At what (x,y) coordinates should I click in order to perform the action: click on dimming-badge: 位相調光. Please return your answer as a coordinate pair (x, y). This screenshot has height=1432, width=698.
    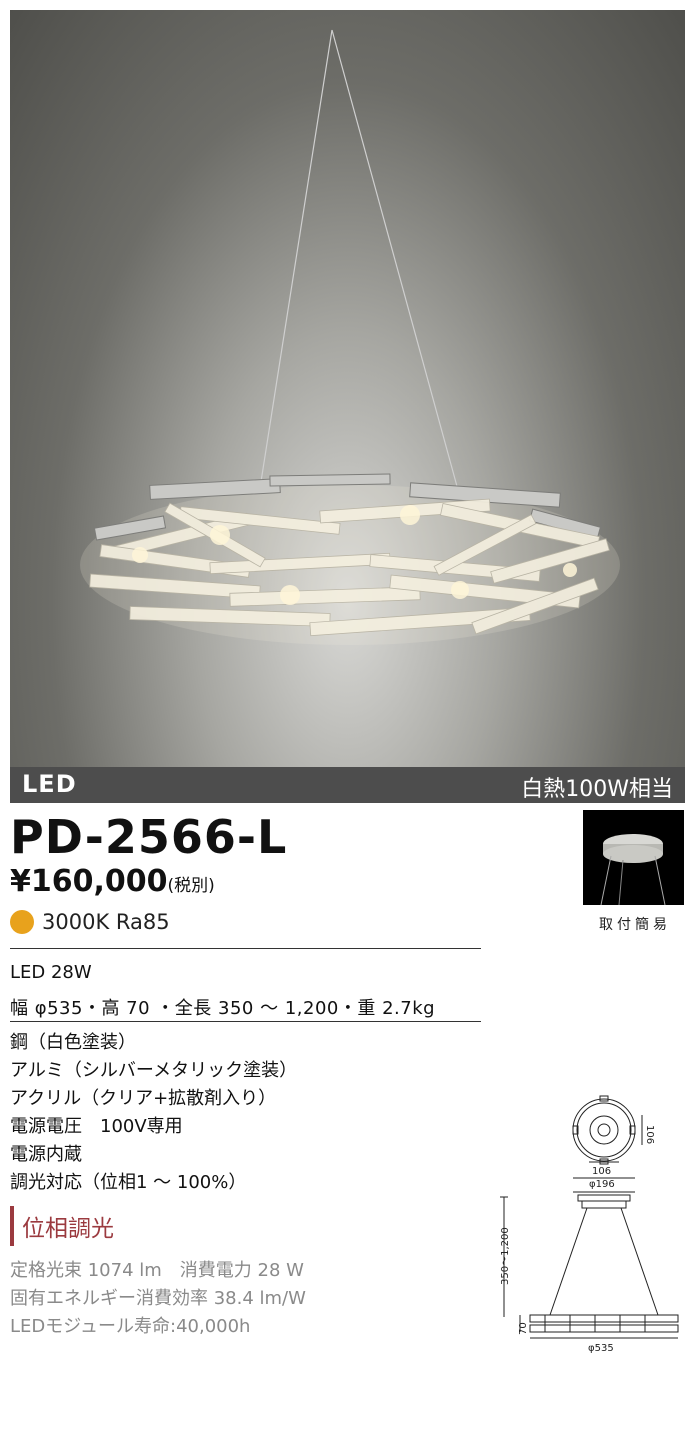
    Looking at the image, I should click on (62, 1226).